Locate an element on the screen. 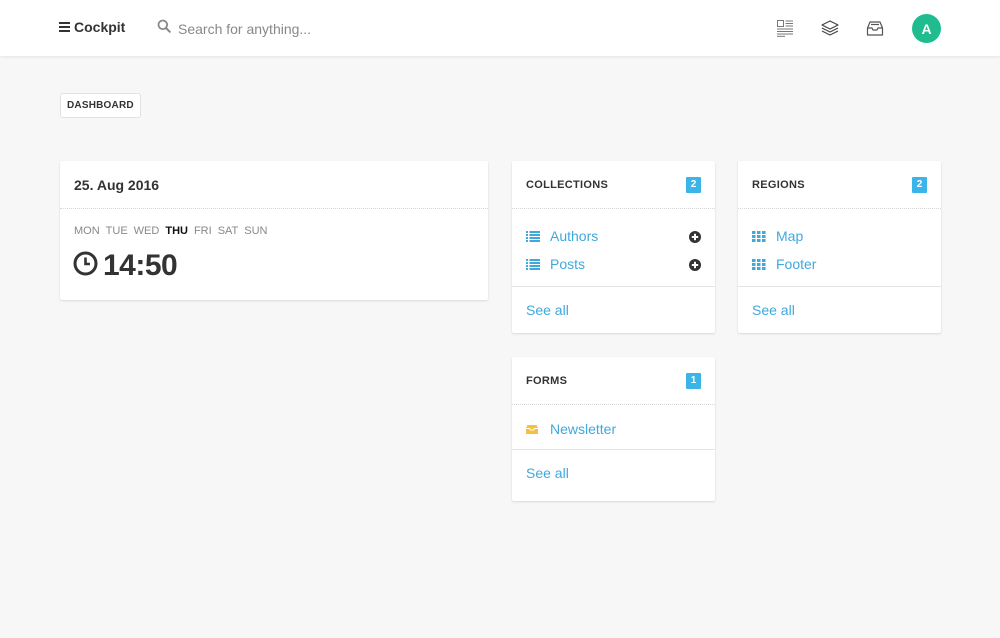 This screenshot has width=1000, height=638. breadcrumb-dashboard: DASHBOARD is located at coordinates (100, 105).